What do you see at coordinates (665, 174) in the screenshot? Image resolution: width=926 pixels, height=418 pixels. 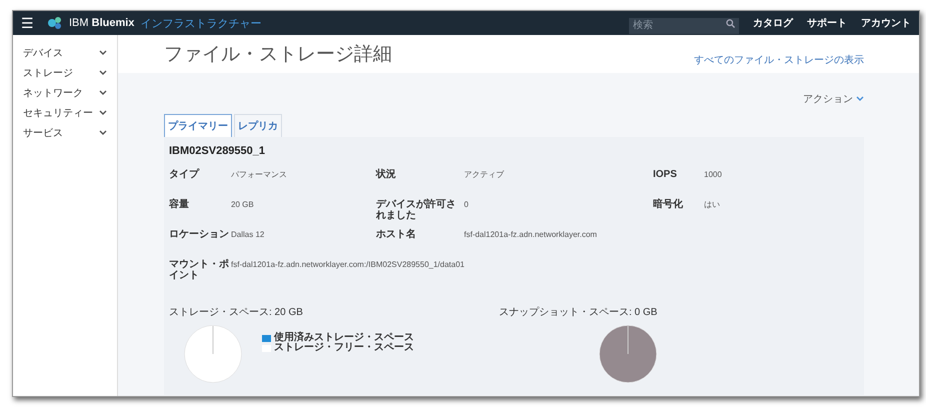 I see `field-label: IOPS` at bounding box center [665, 174].